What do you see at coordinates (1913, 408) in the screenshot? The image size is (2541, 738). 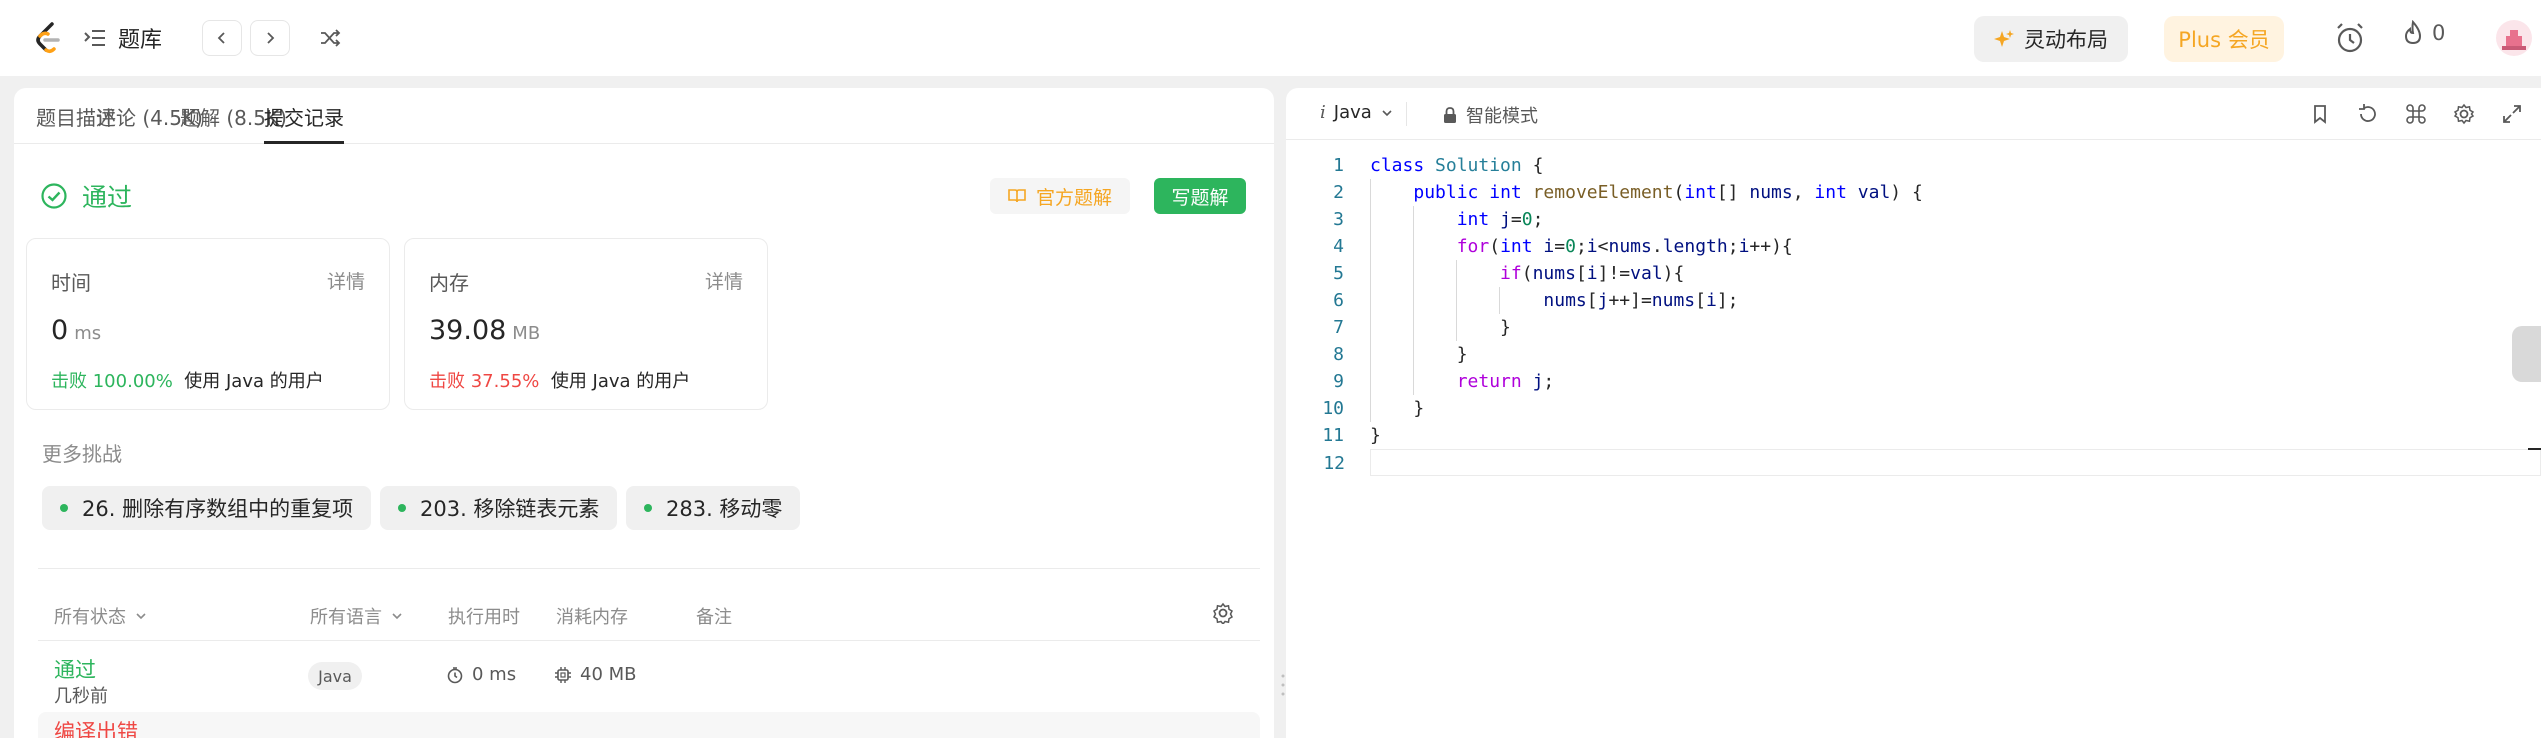 I see `code-line: 10 }` at bounding box center [1913, 408].